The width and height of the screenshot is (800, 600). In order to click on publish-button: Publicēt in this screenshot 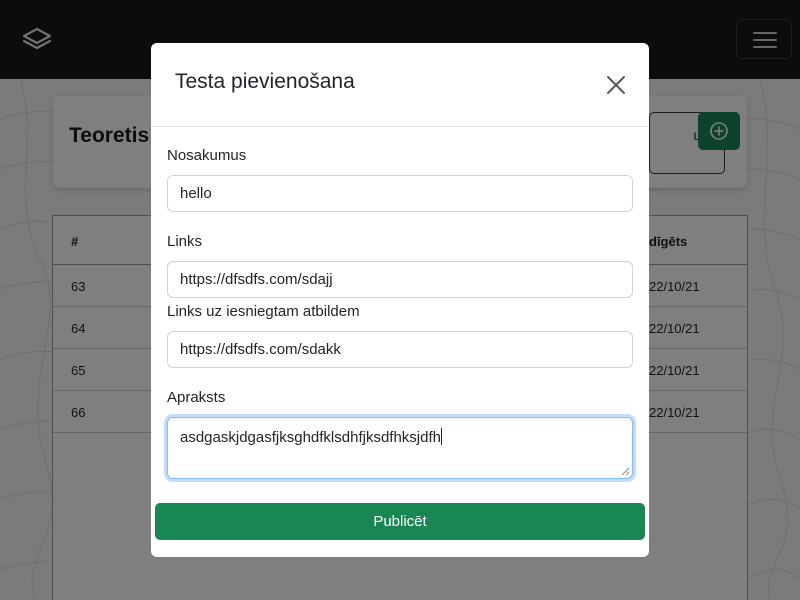, I will do `click(400, 521)`.